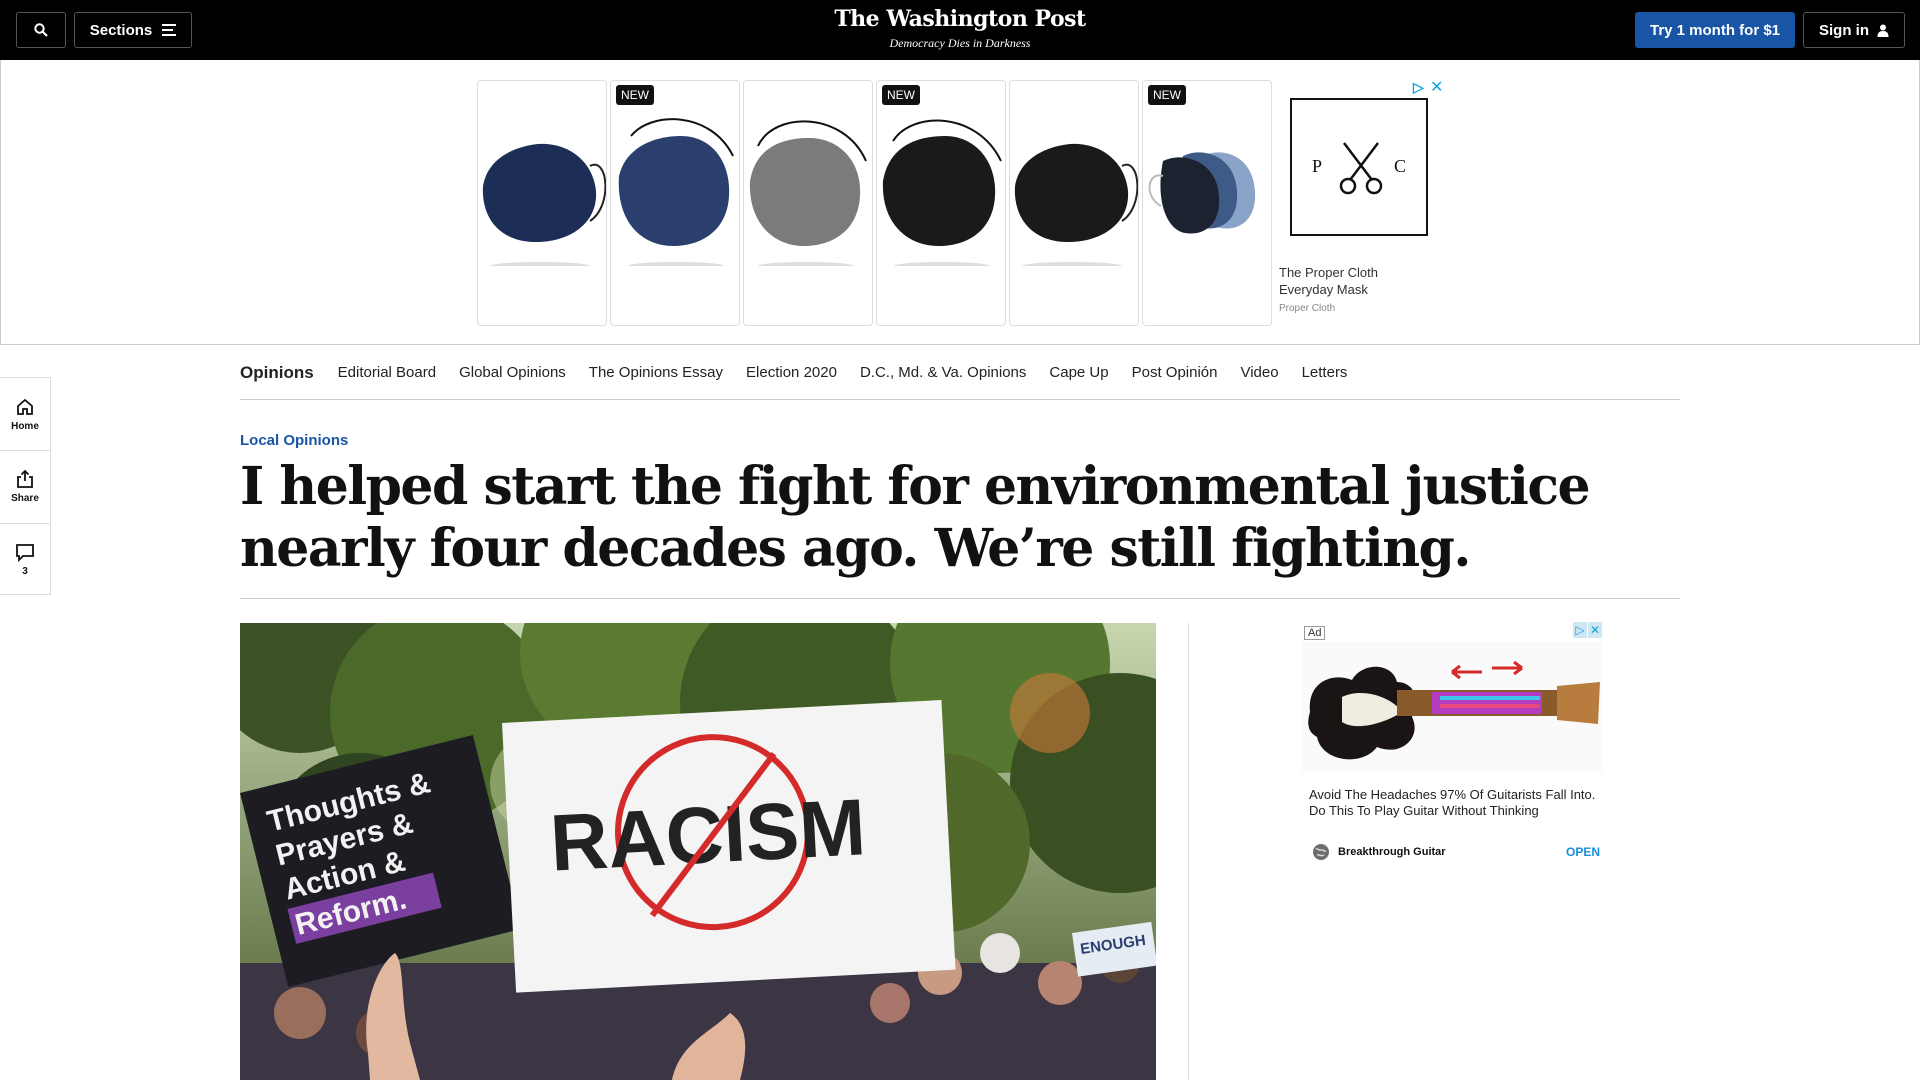  What do you see at coordinates (1392, 852) in the screenshot?
I see `ad-brand: Breakthrough Guitar` at bounding box center [1392, 852].